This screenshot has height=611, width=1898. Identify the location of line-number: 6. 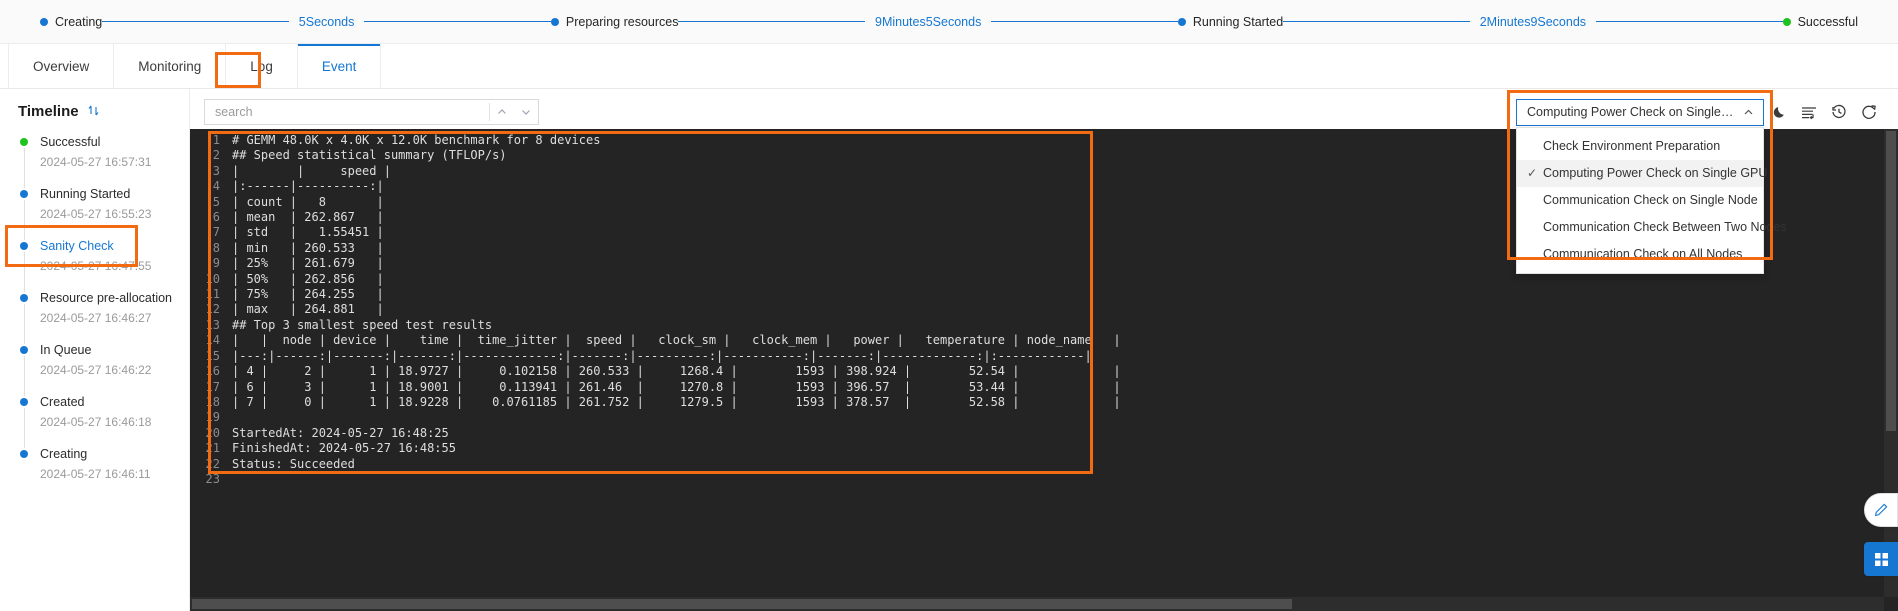
(216, 217).